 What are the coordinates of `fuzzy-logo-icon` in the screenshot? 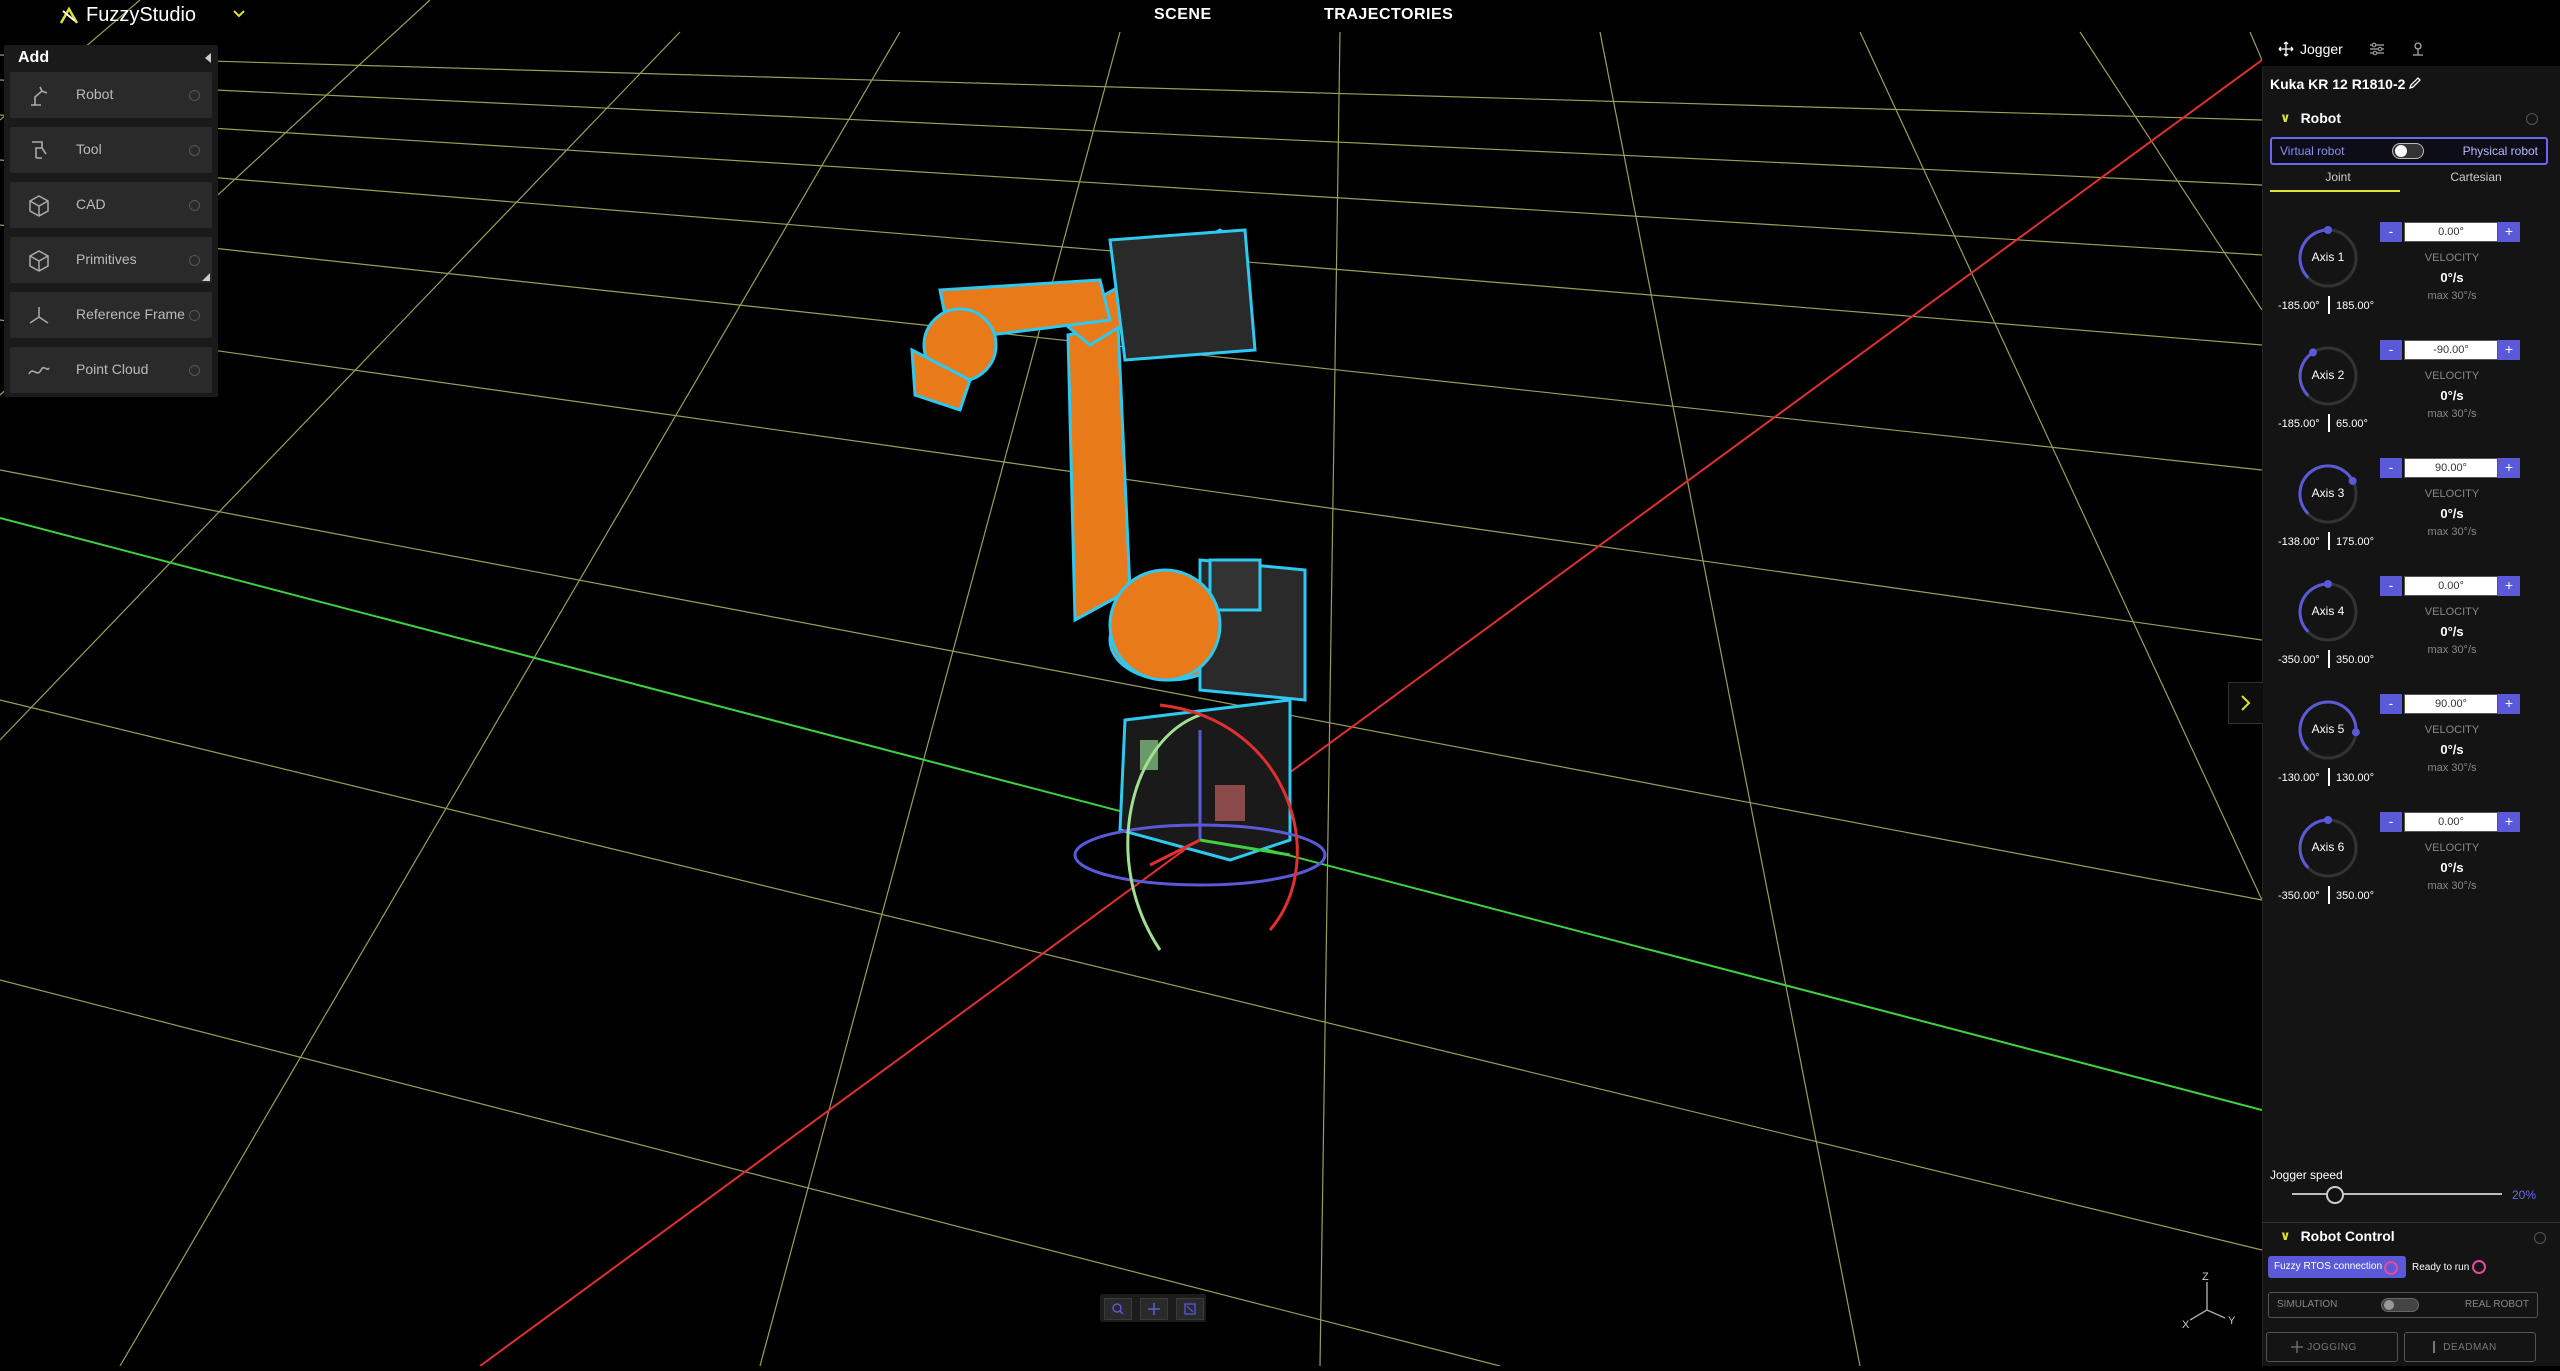 It's located at (69, 14).